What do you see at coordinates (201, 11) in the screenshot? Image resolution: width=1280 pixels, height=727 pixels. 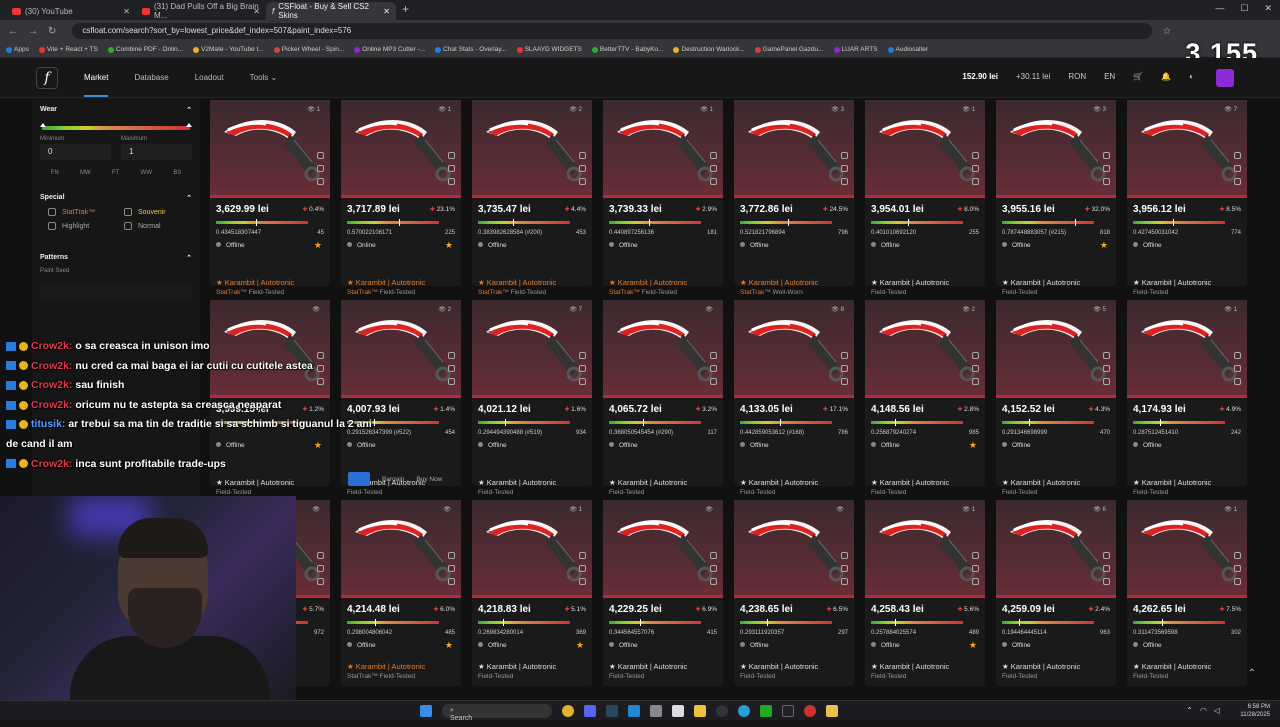 I see `browser-tab: (31) Dad Pulls Off a Big Brain M... ✕` at bounding box center [201, 11].